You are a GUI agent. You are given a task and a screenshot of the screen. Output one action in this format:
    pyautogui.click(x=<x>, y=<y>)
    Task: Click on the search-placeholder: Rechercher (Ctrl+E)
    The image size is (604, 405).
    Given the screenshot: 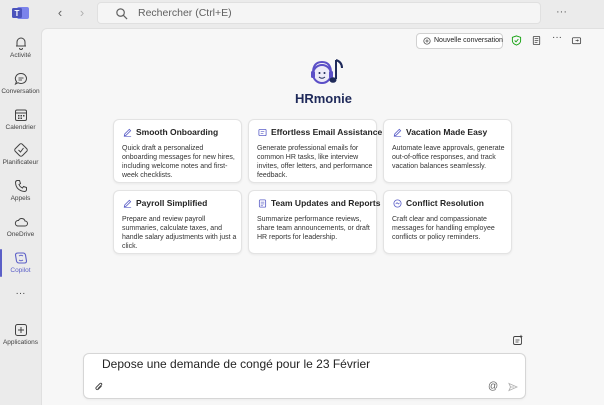 What is the action you would take?
    pyautogui.click(x=185, y=13)
    